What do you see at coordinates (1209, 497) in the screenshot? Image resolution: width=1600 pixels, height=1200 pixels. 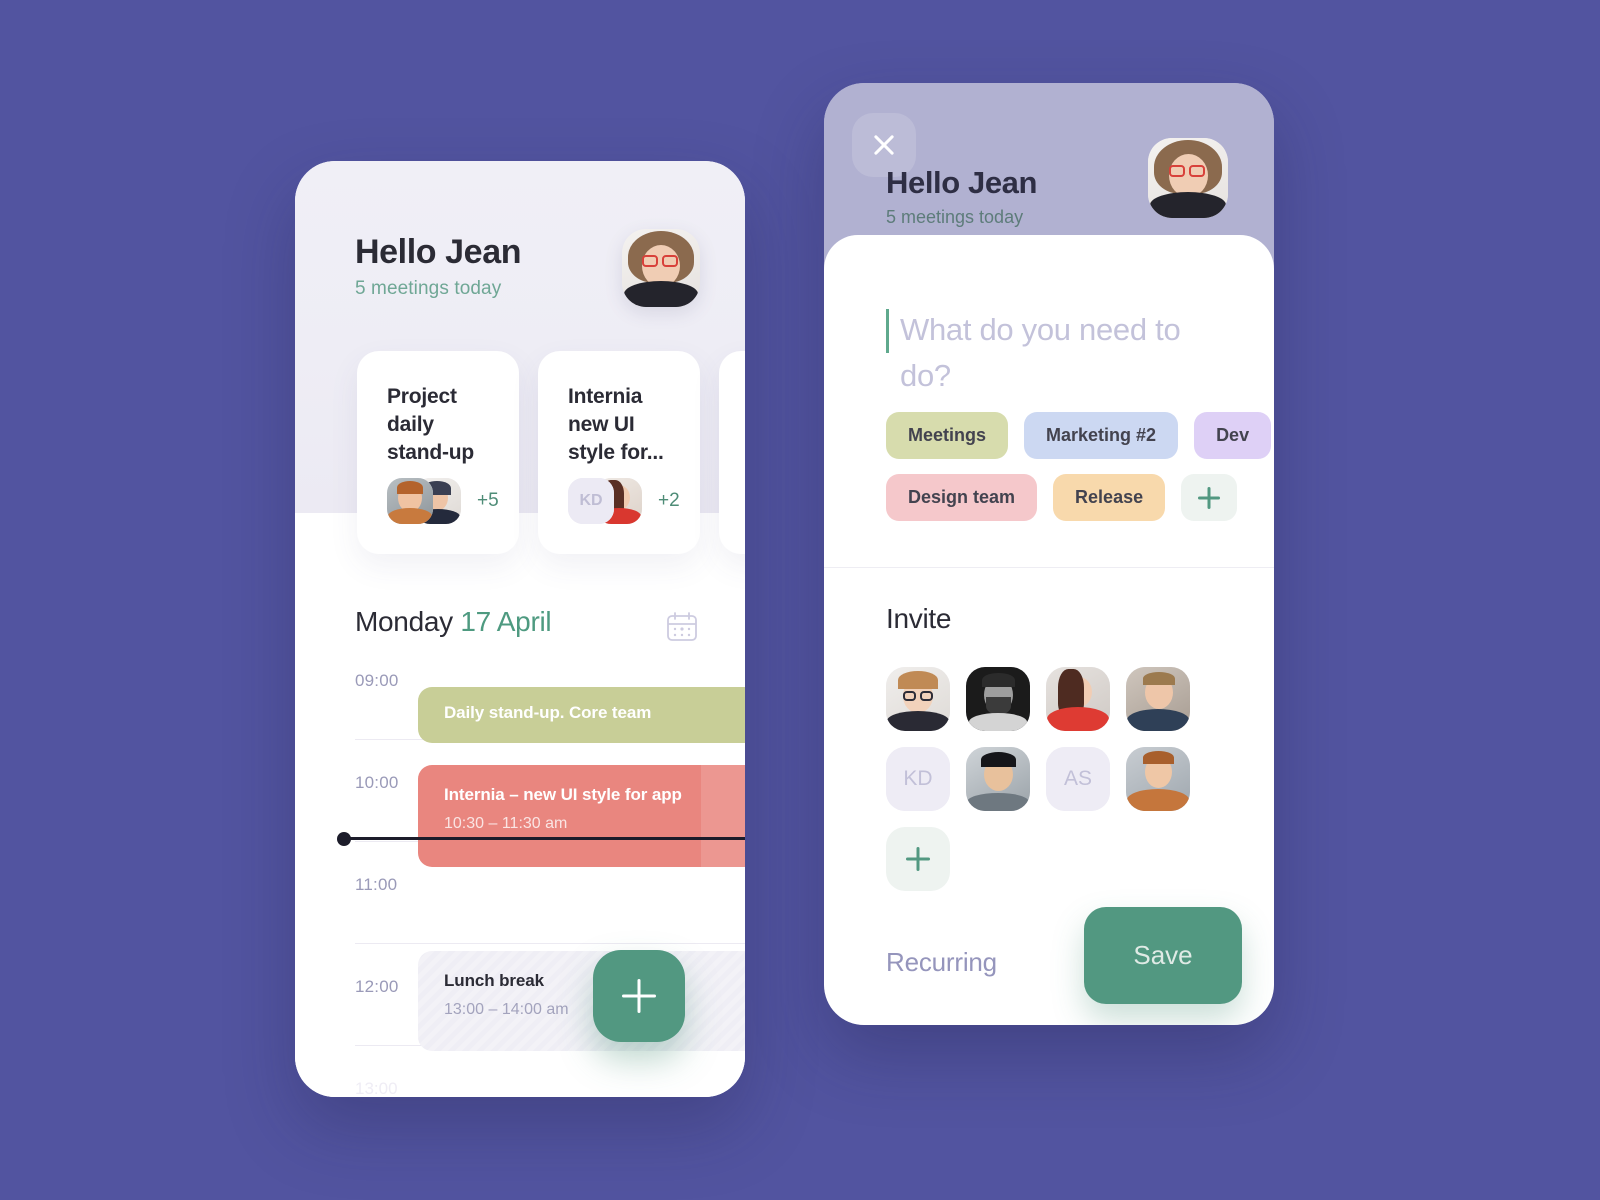 I see `add-tag-icon` at bounding box center [1209, 497].